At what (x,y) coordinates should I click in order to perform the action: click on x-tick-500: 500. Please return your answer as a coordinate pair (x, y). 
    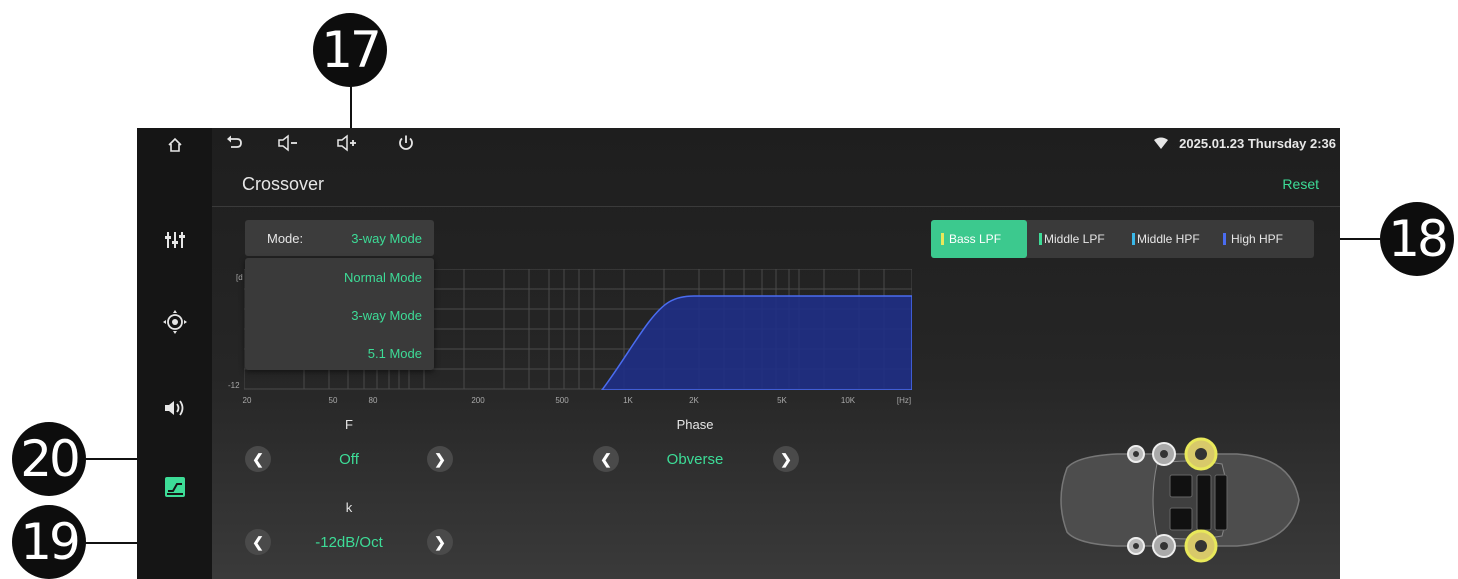
    Looking at the image, I should click on (562, 400).